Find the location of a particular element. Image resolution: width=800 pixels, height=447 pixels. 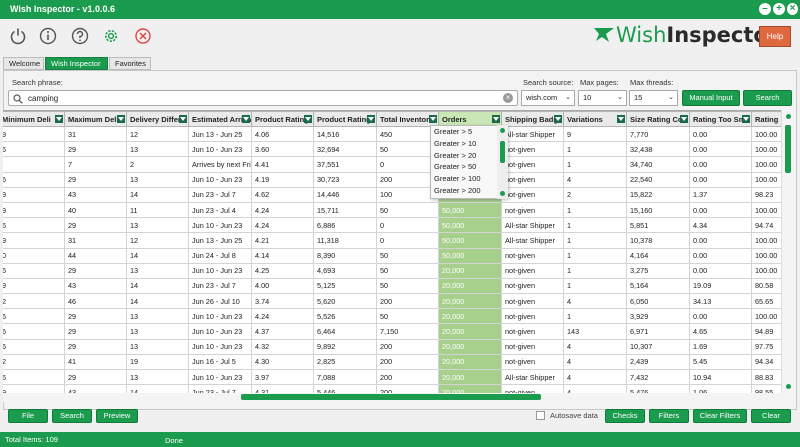

preview-button: Preview is located at coordinates (117, 416).